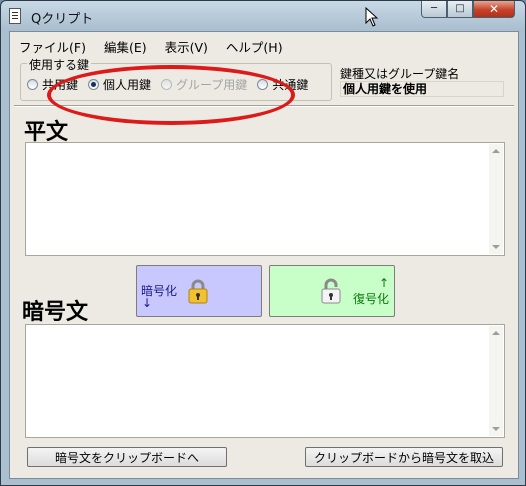  What do you see at coordinates (404, 457) in the screenshot?
I see `import-from-clipboard-button: クリップボードから暗号文を取込` at bounding box center [404, 457].